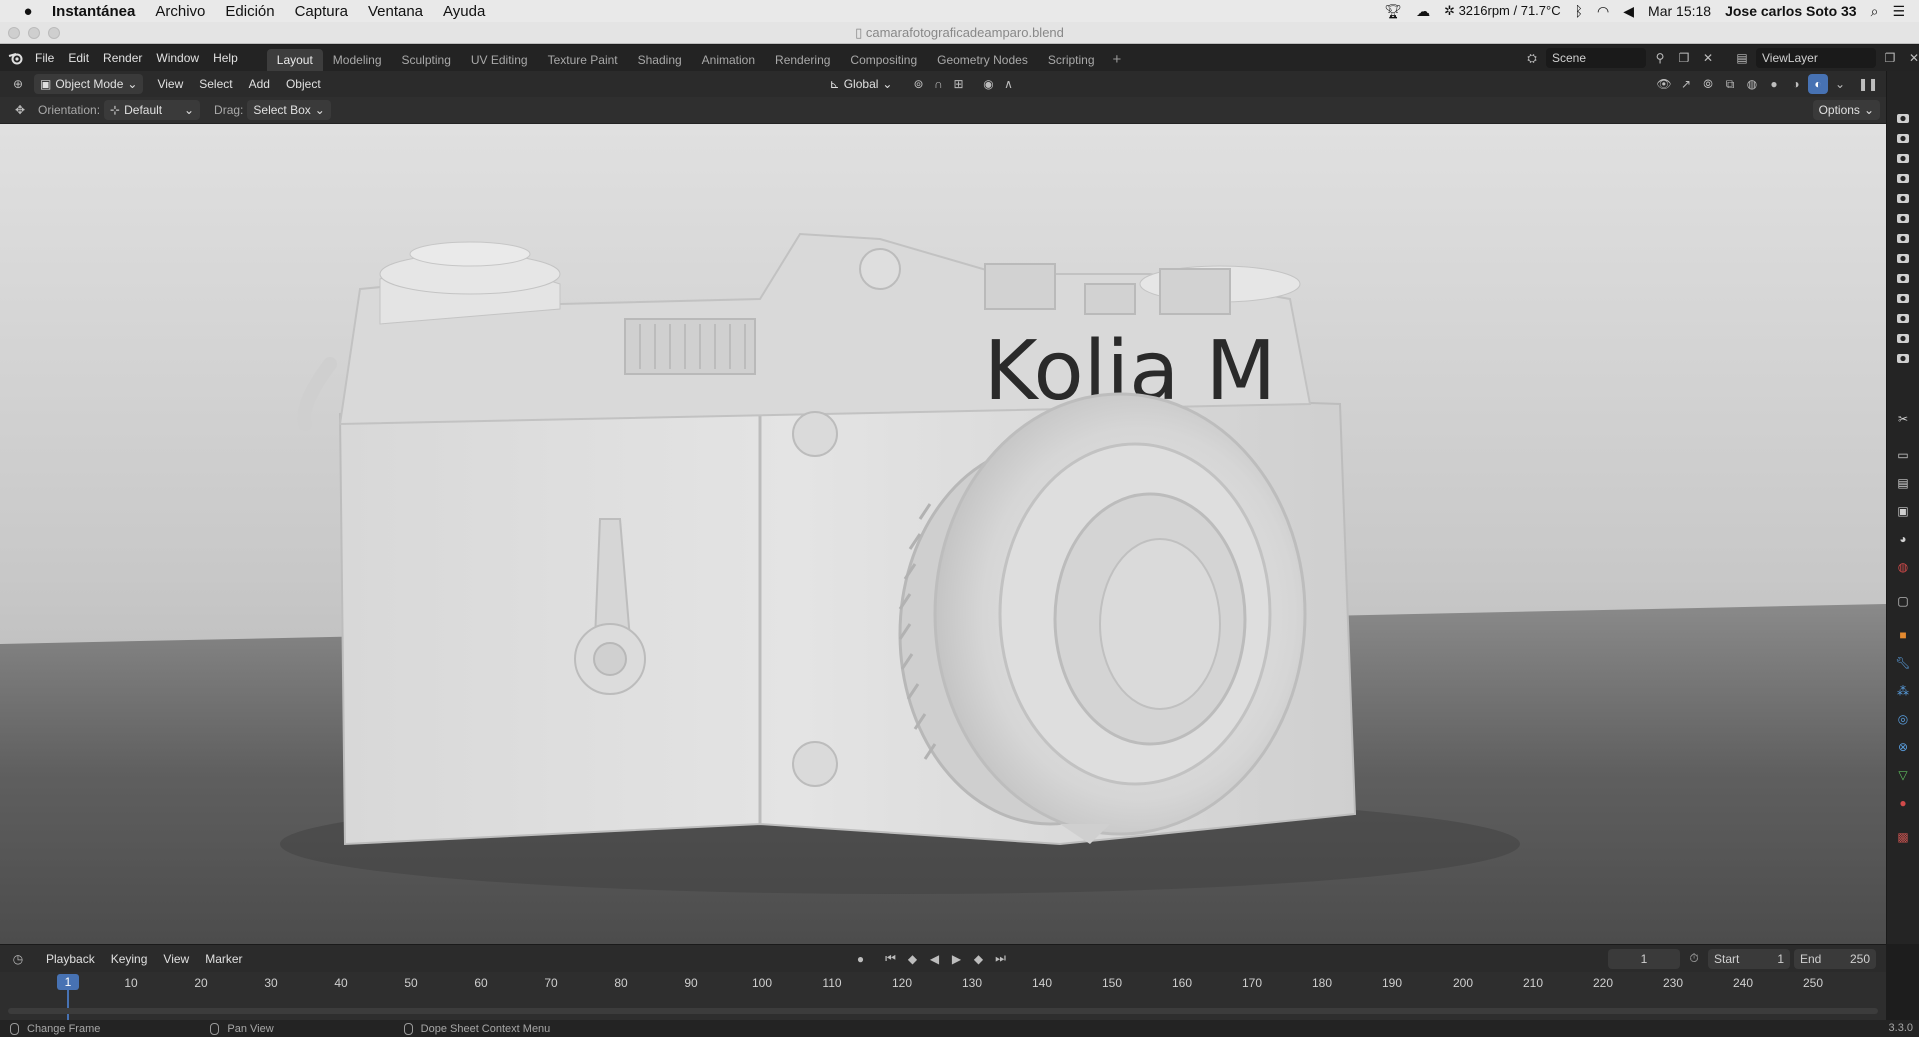 Image resolution: width=1919 pixels, height=1037 pixels. I want to click on snap-target-icon: ⊞, so click(958, 84).